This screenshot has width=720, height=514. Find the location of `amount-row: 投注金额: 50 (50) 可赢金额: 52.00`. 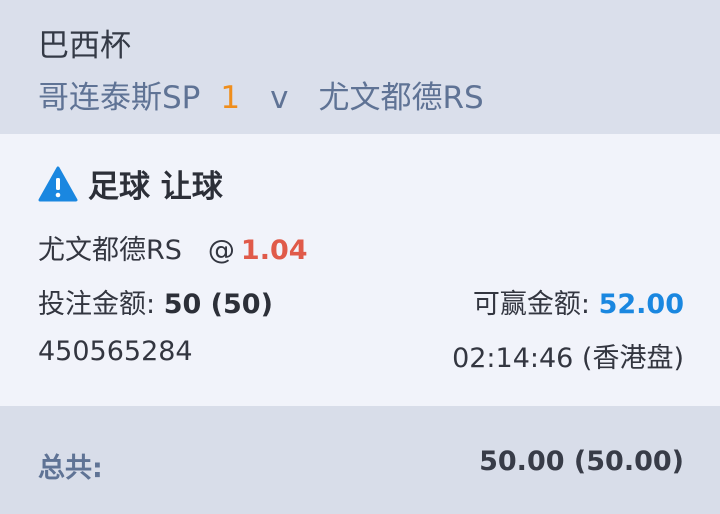

amount-row: 投注金额: 50 (50) 可赢金额: 52.00 is located at coordinates (361, 301).